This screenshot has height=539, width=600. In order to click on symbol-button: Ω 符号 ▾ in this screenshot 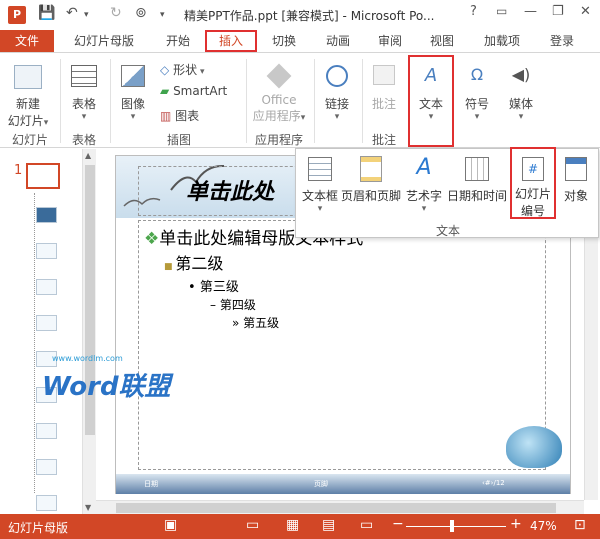, I will do `click(477, 89)`.